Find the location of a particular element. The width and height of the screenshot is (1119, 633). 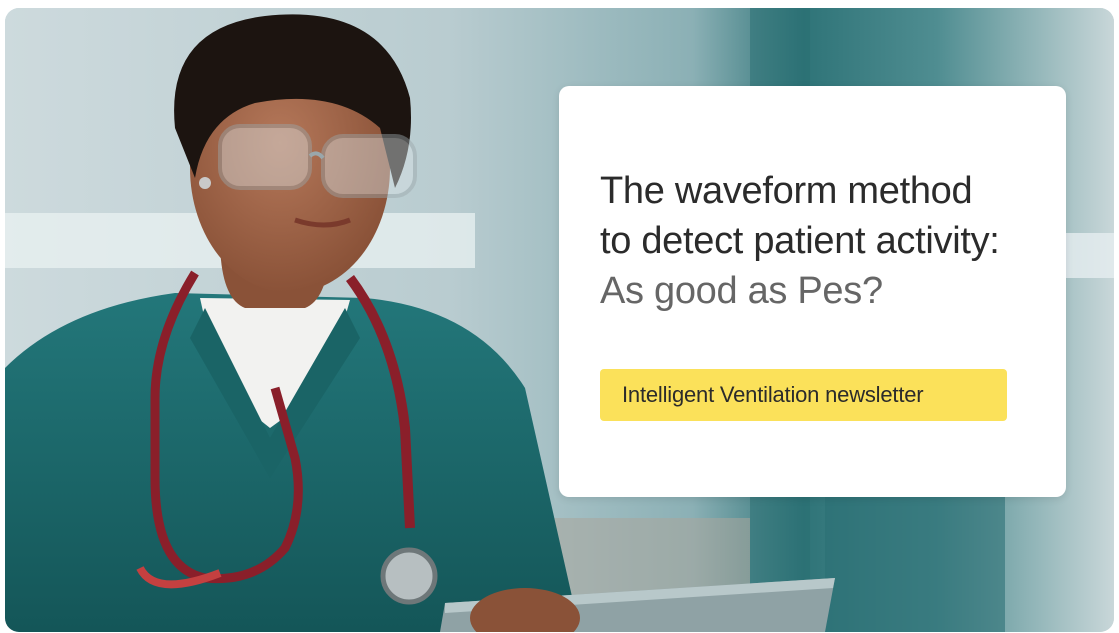

headline-subtitle: As good as Pes? is located at coordinates (741, 291).